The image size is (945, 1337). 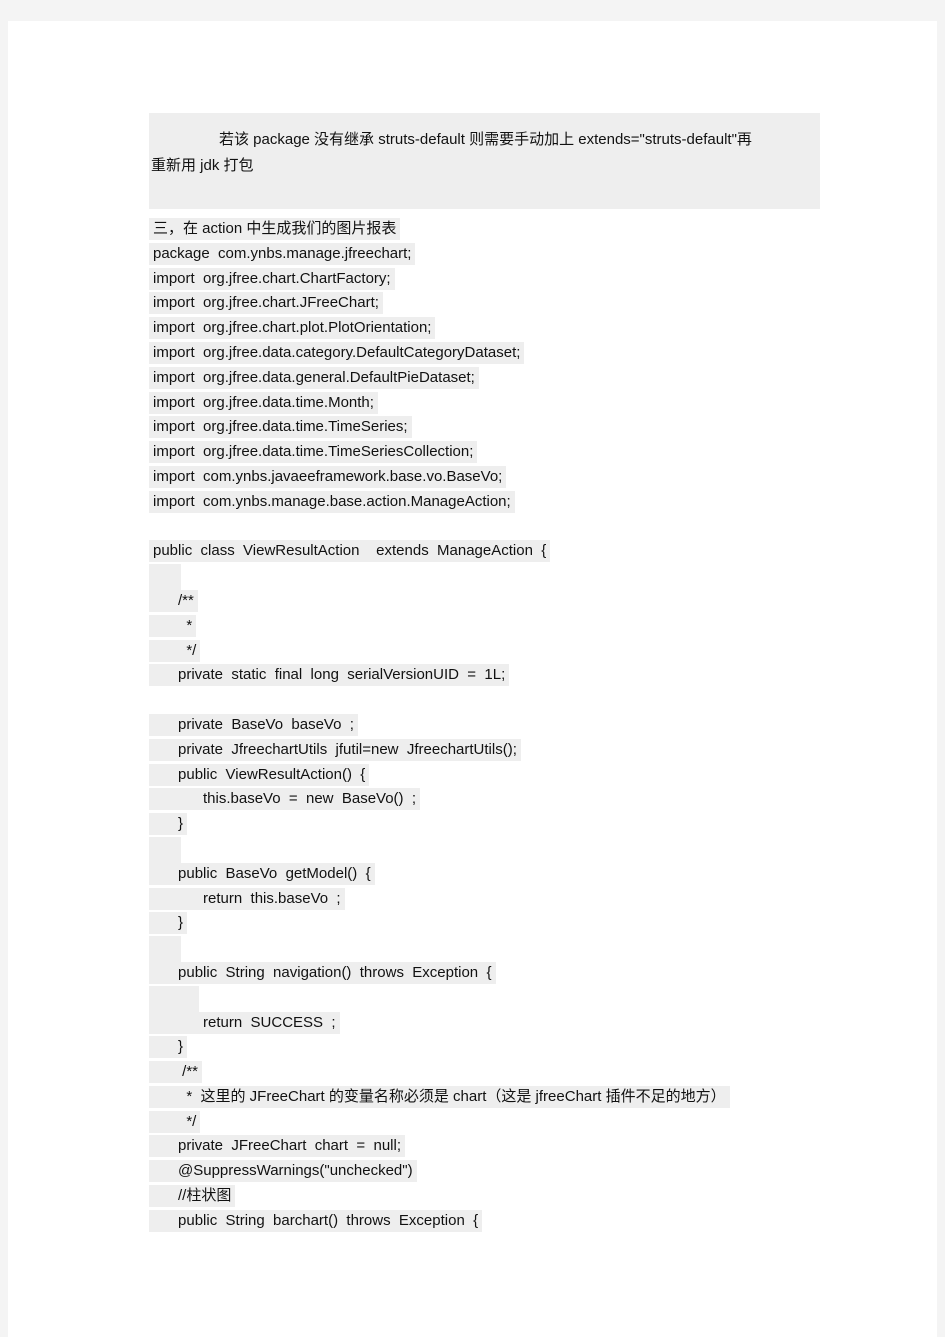 I want to click on code-line: return this.baseVo ;, so click(x=499, y=899).